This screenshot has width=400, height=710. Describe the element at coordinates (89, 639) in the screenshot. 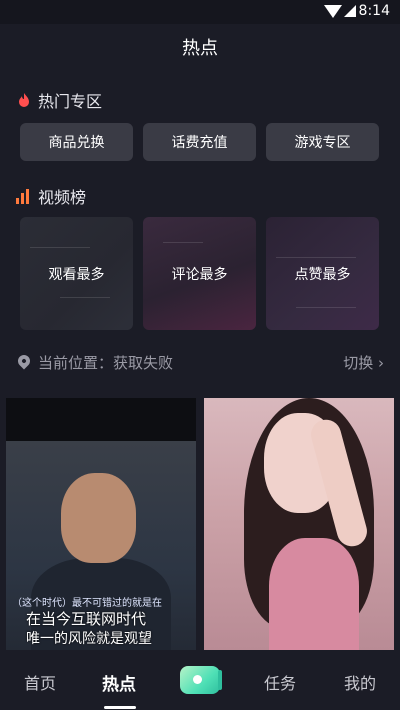

I see `video-caption-line2: 唯一的风险就是观望` at that location.